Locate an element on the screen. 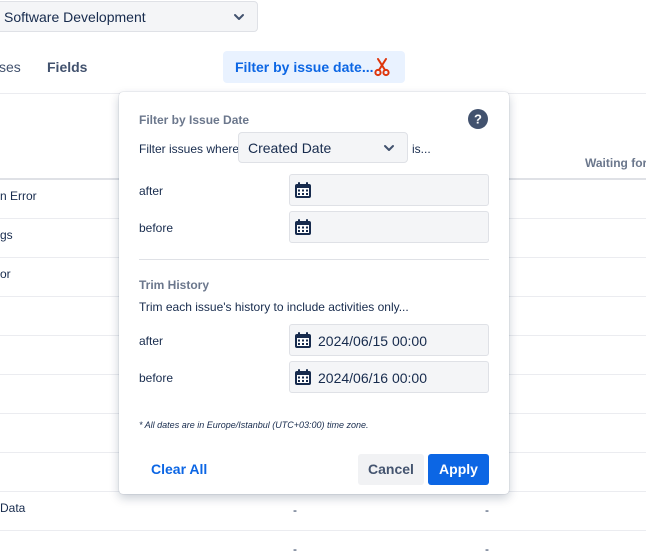 This screenshot has height=556, width=646. trim-before-value: 2024/06/16 00:00 is located at coordinates (372, 378).